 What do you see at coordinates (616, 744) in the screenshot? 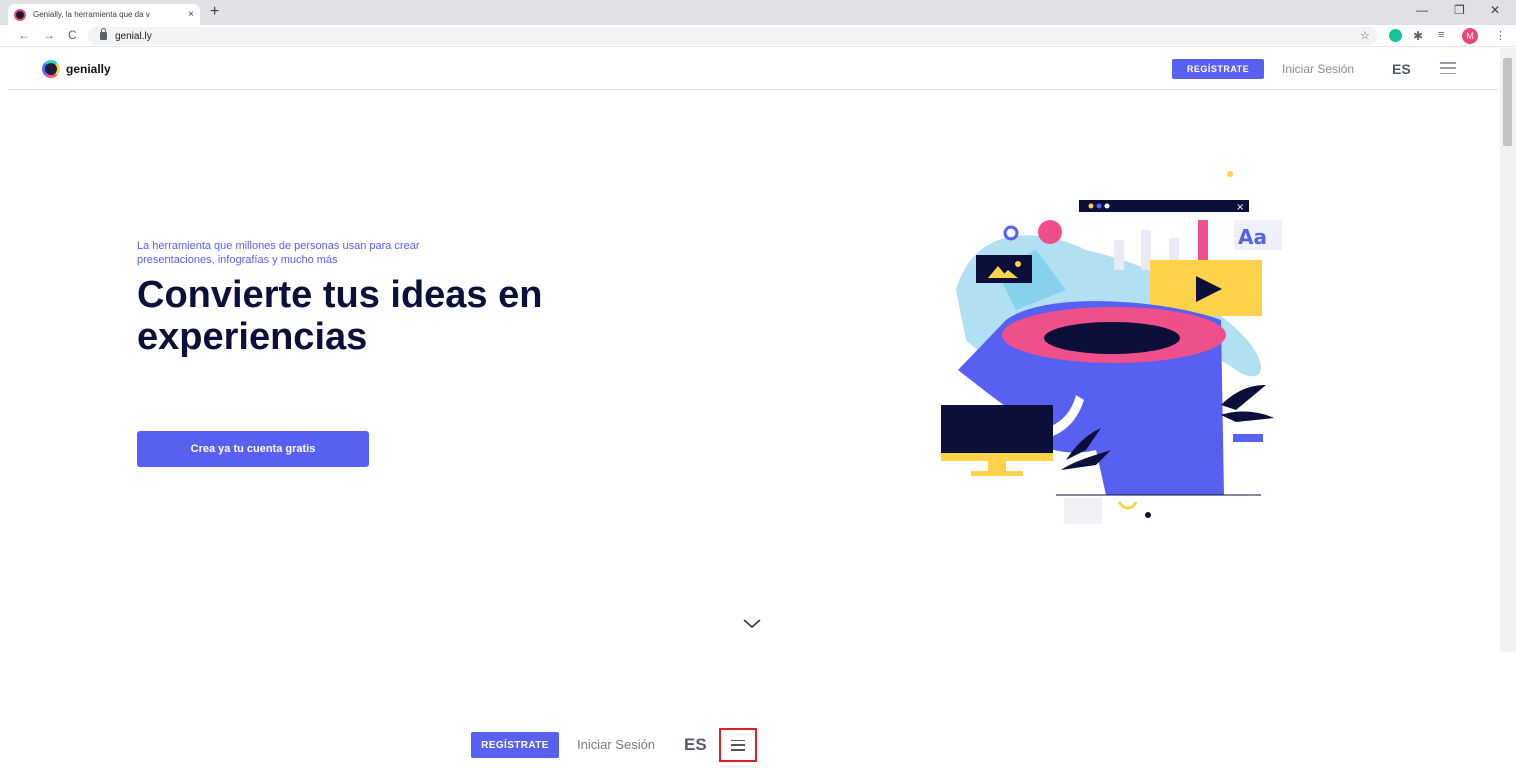
I see `zoomed-login-link: Iniciar Sesión` at bounding box center [616, 744].